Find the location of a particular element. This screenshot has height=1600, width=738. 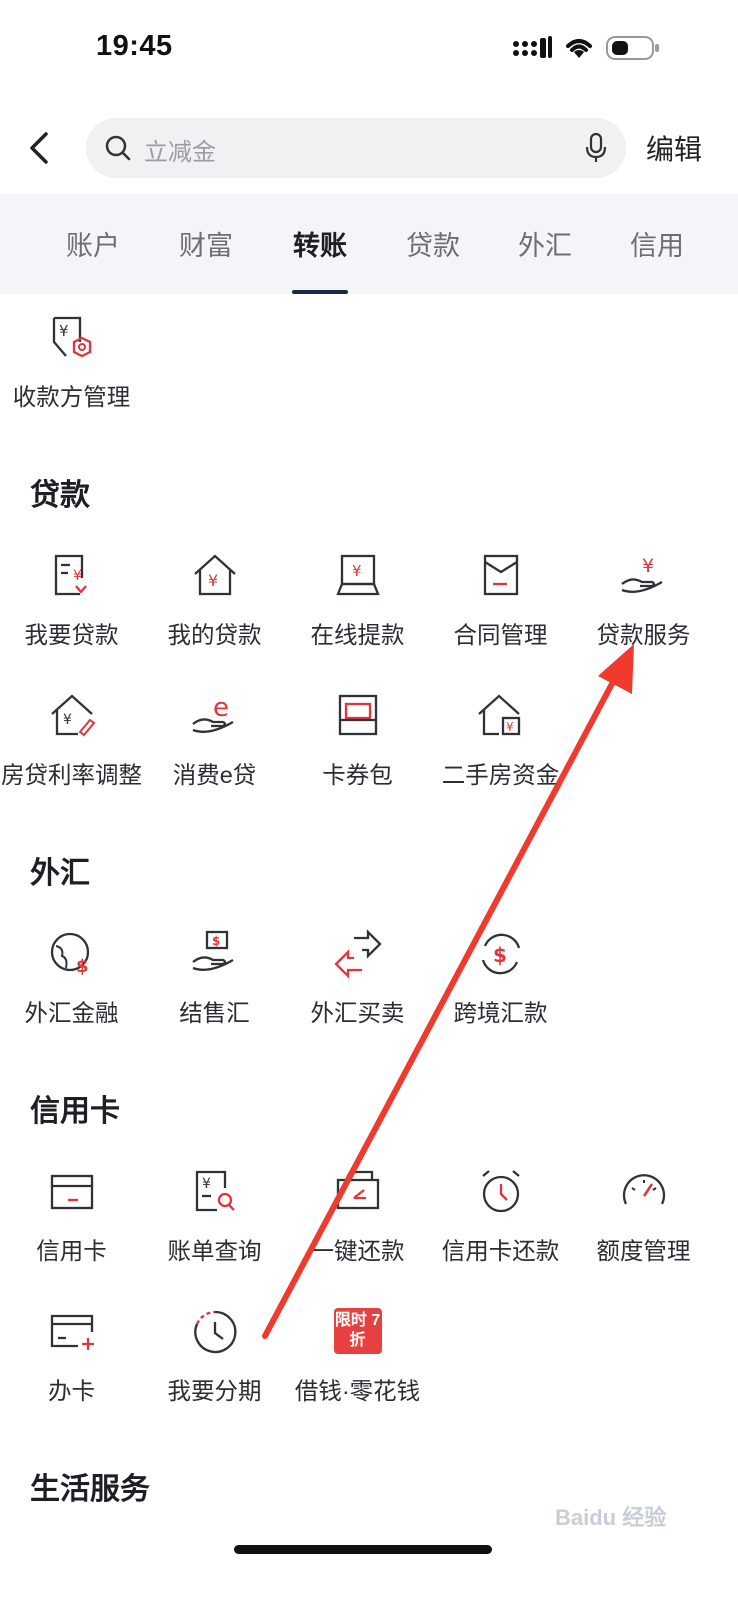

tab-wealth: 财富 is located at coordinates (206, 243).